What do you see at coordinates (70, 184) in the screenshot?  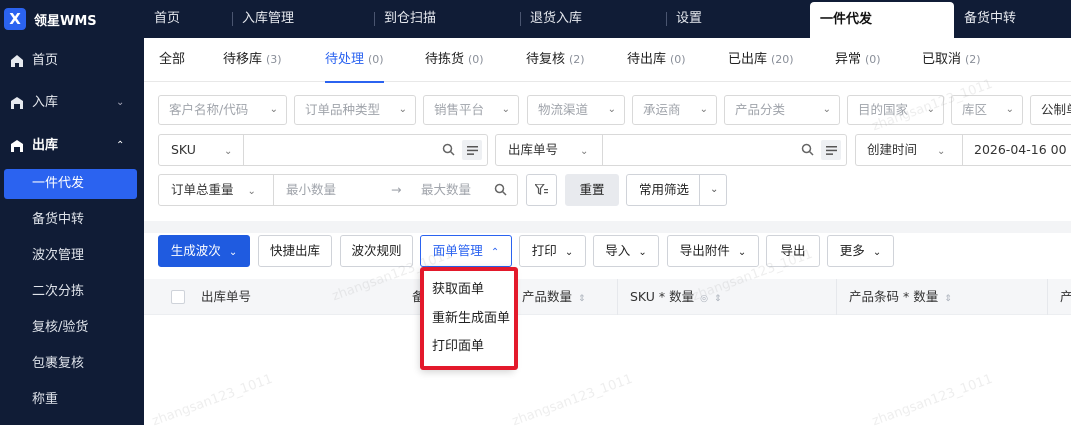 I see `sidebar-subitem-dropship: 一件代发` at bounding box center [70, 184].